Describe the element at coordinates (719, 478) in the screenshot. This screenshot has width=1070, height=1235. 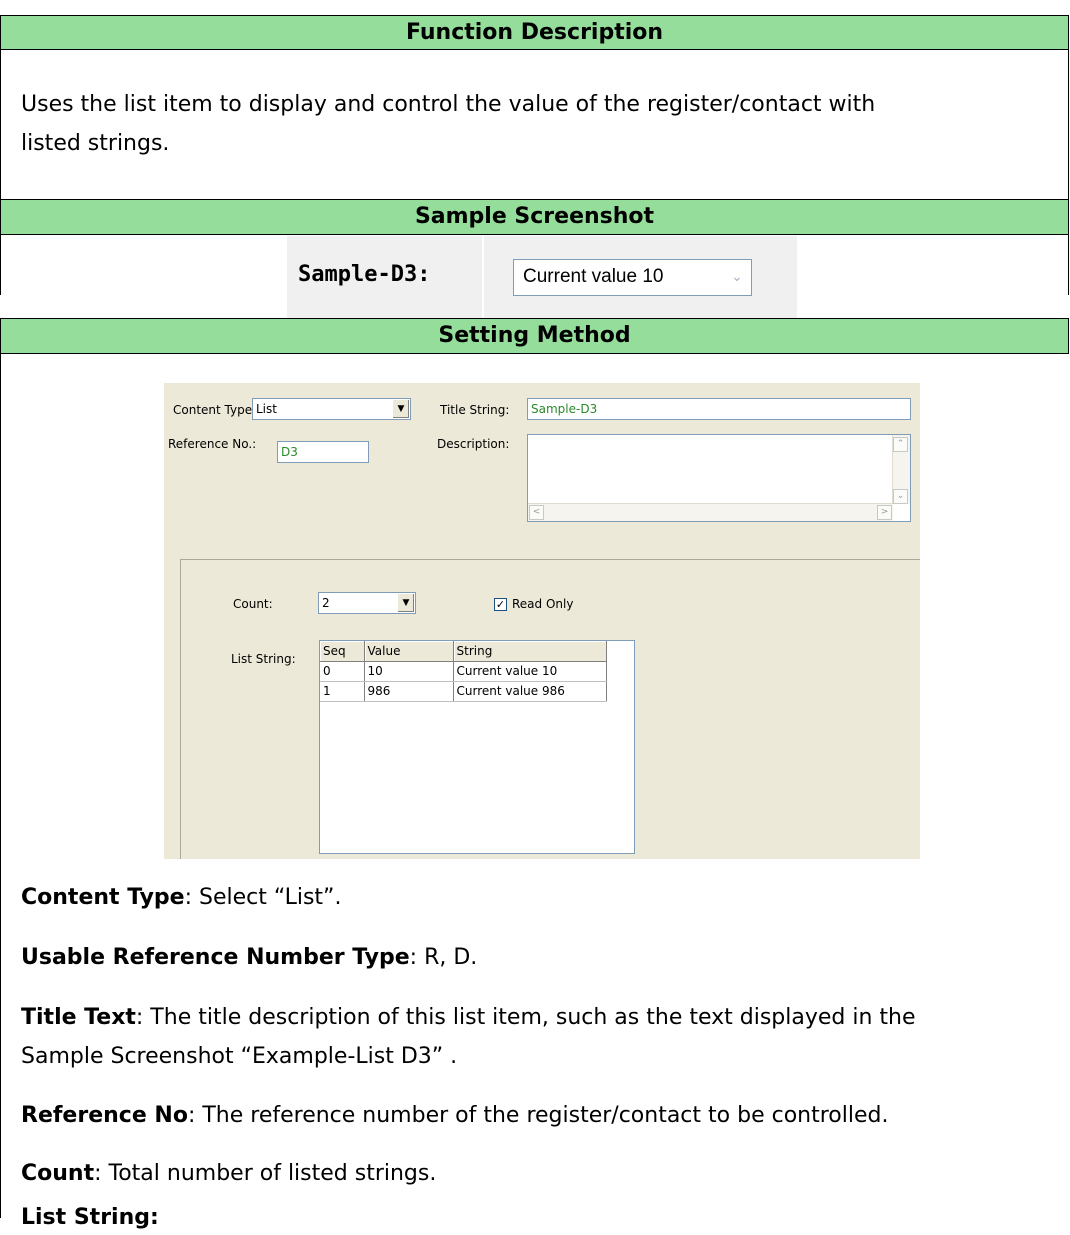
I see `description-textarea: ⌃ ⌄ < >` at that location.